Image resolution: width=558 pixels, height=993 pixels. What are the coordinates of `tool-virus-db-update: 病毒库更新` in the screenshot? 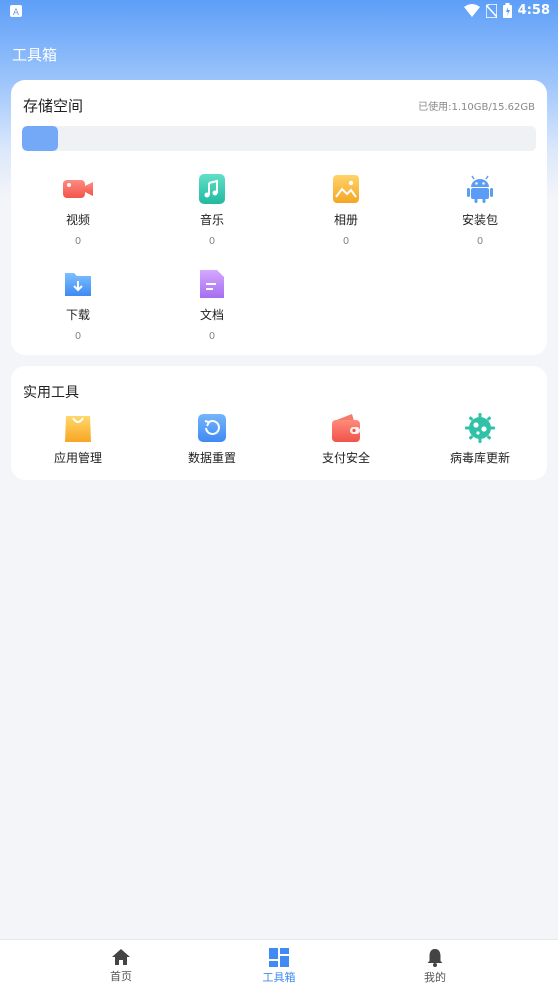 It's located at (480, 439).